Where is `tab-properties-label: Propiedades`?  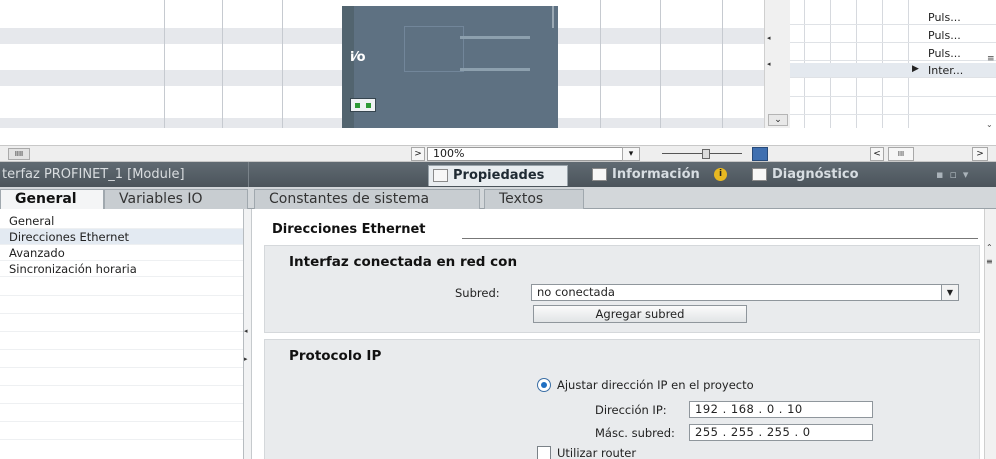 tab-properties-label: Propiedades is located at coordinates (499, 175).